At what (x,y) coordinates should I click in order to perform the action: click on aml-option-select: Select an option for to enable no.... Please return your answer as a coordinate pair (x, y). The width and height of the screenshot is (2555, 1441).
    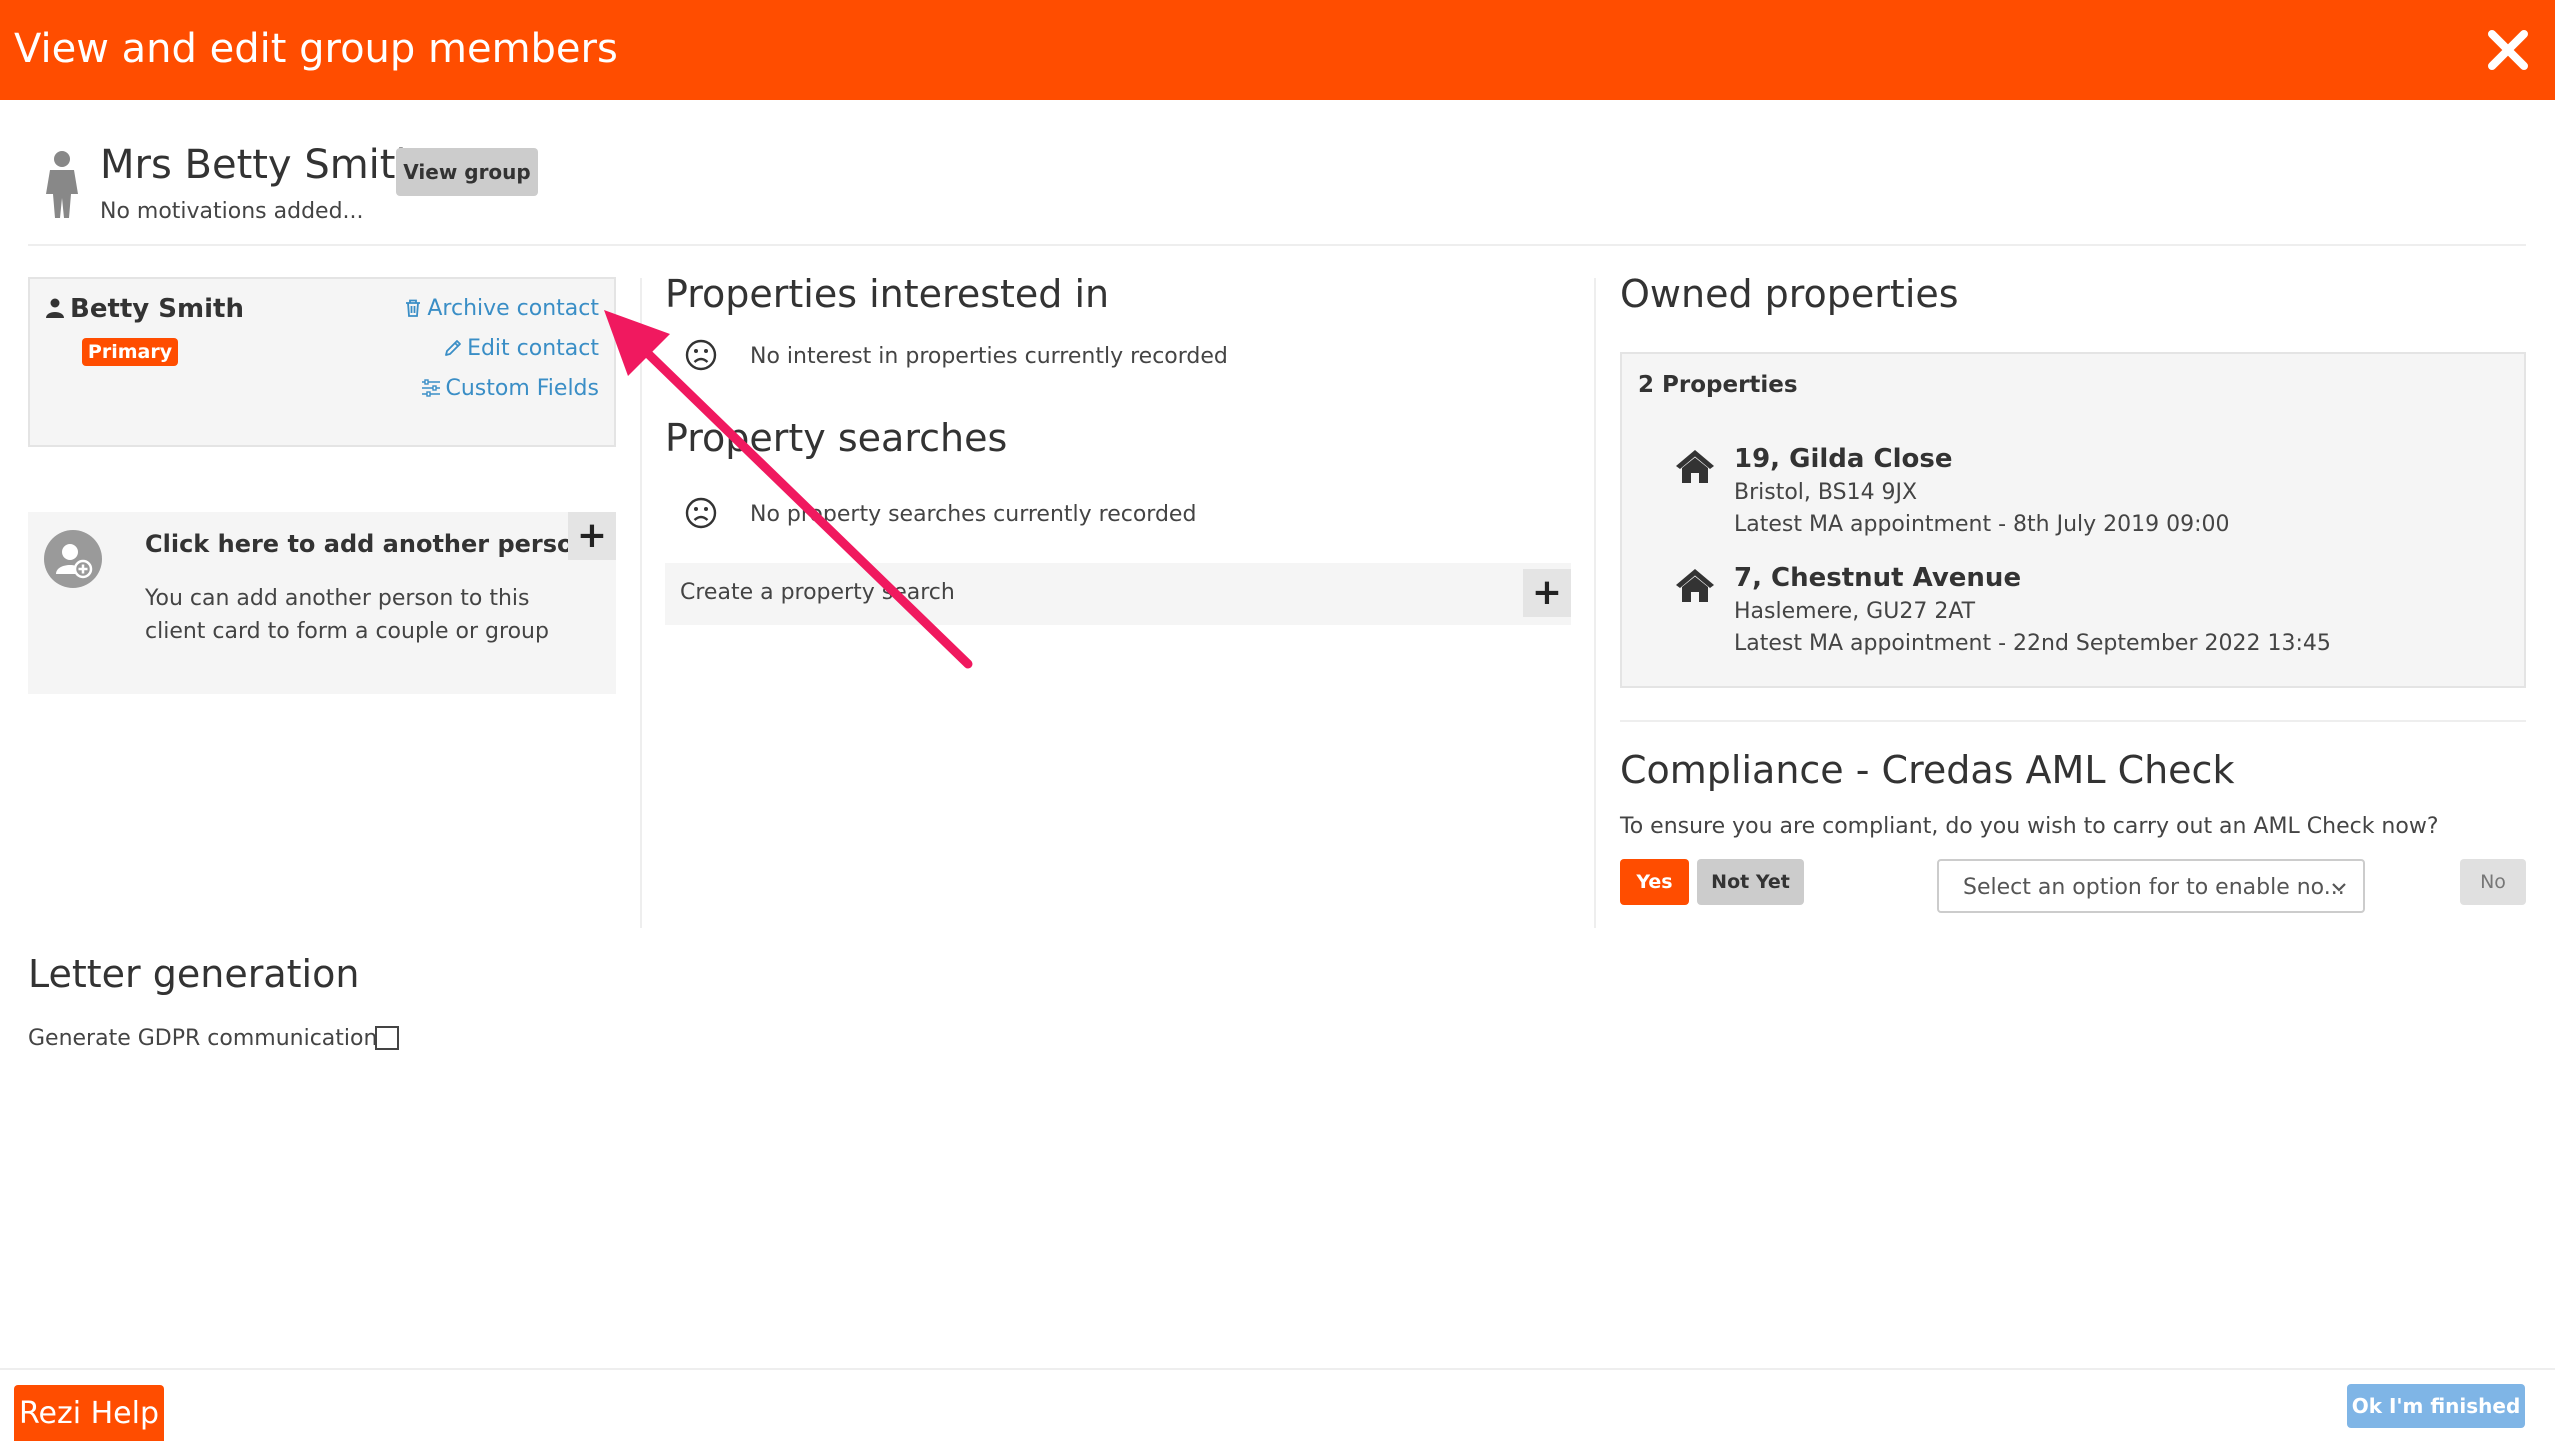
    Looking at the image, I should click on (2151, 886).